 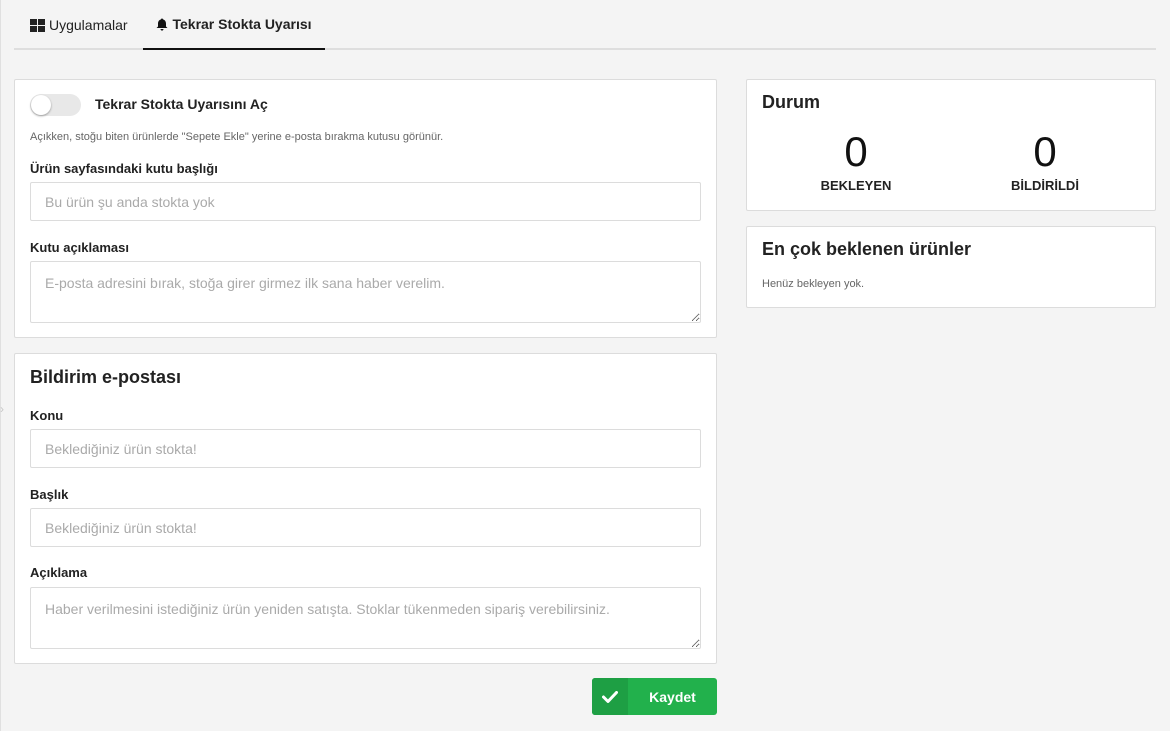 What do you see at coordinates (242, 24) in the screenshot?
I see `tab-back-in-stock-label: Tekrar Stokta Uyarısı` at bounding box center [242, 24].